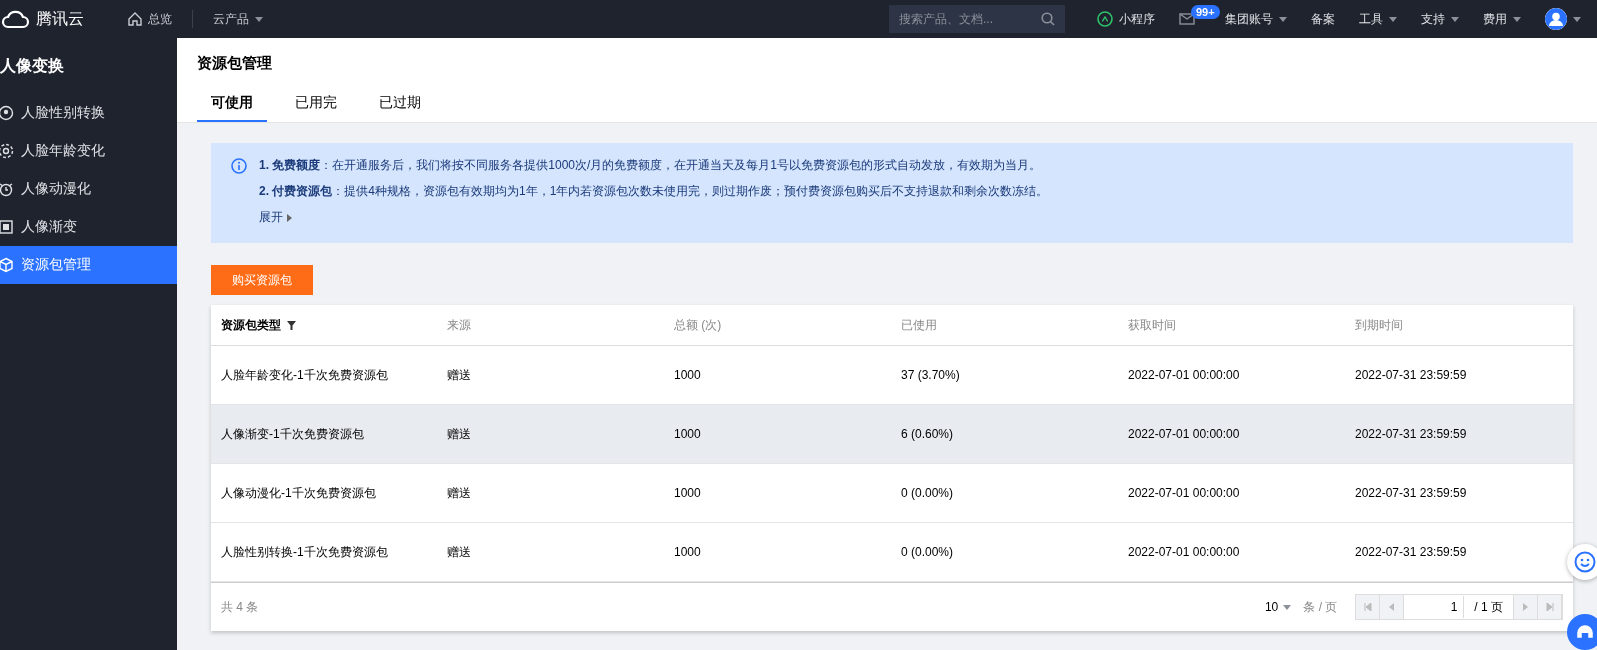 This screenshot has width=1597, height=650. Describe the element at coordinates (1320, 607) in the screenshot. I see `page-size-unit: 条 / 页` at that location.